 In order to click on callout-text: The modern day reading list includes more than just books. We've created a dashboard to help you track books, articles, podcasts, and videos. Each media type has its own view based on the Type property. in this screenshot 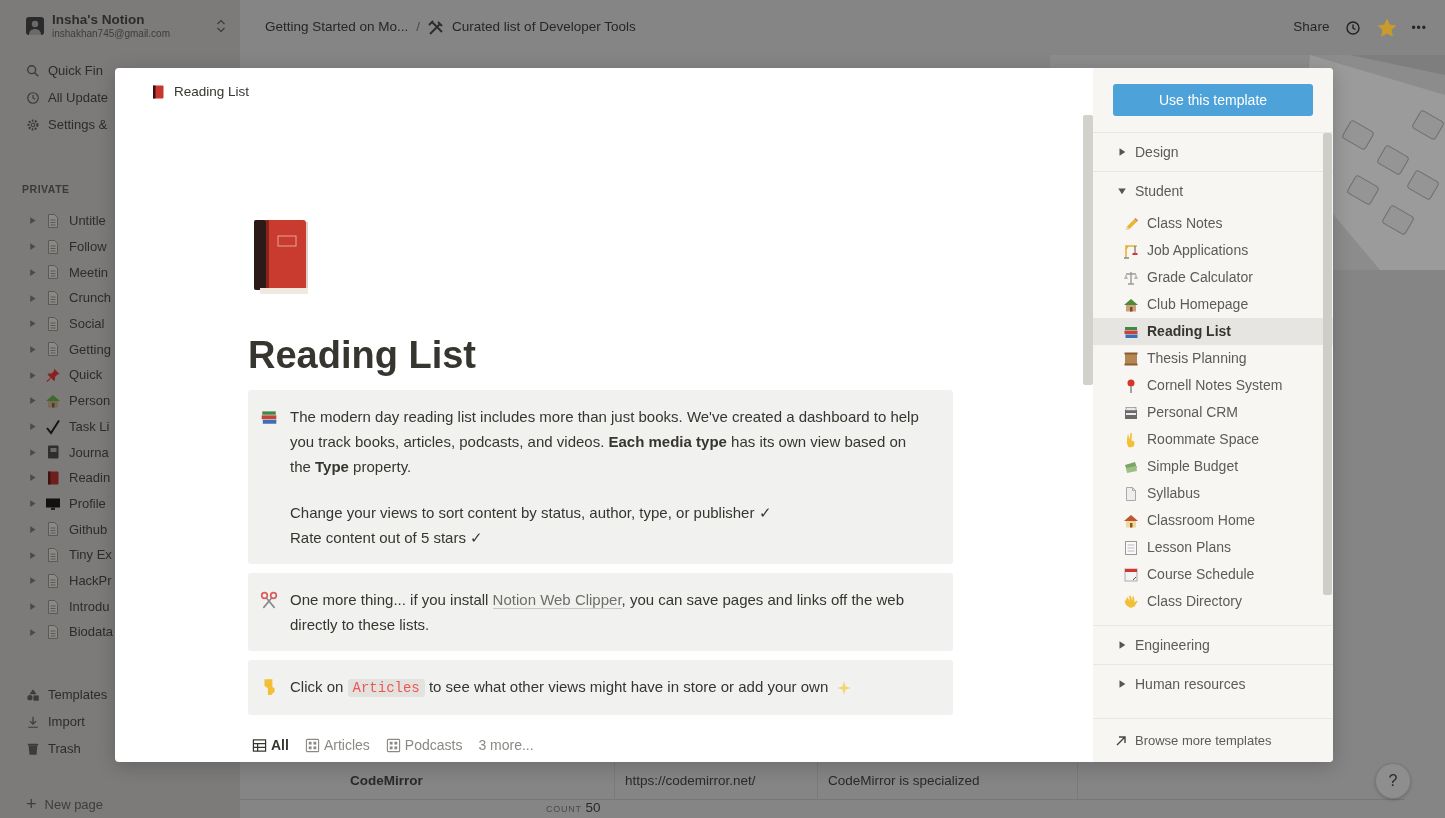, I will do `click(605, 442)`.